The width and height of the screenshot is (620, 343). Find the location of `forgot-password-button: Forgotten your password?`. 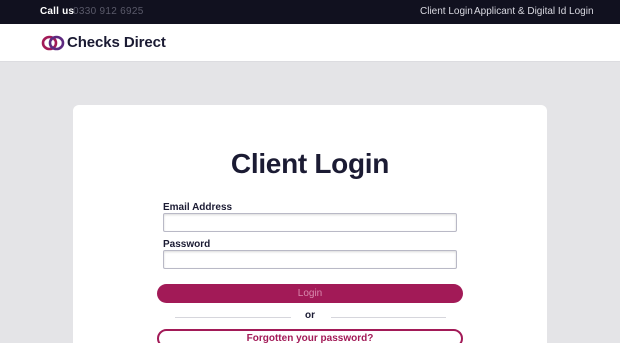

forgot-password-button: Forgotten your password? is located at coordinates (310, 336).